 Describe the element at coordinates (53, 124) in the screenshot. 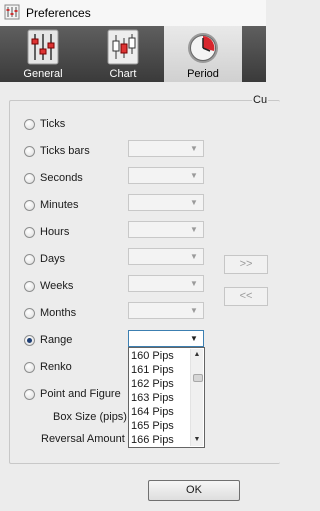

I see `period-label: Ticks` at that location.